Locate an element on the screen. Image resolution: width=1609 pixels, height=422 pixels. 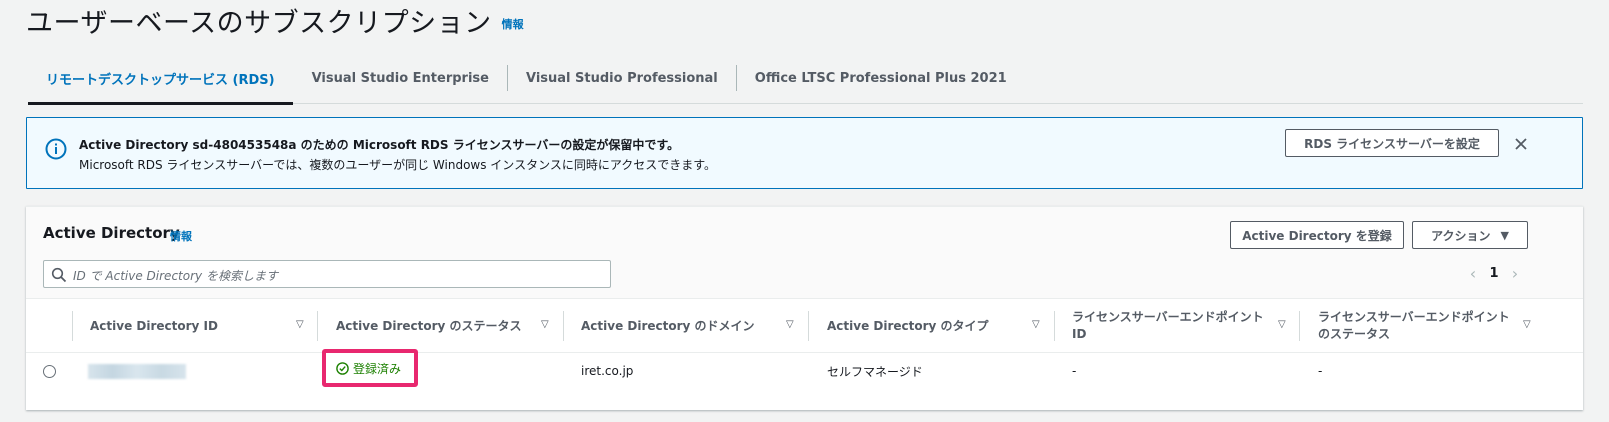
register-active-directory-button: Active Directory を登録 is located at coordinates (1317, 235).